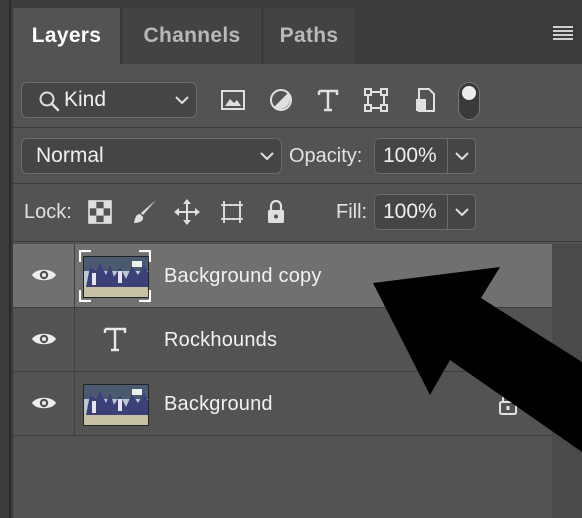 The height and width of the screenshot is (518, 582). Describe the element at coordinates (85, 99) in the screenshot. I see `kind-filter-label: Kind` at that location.